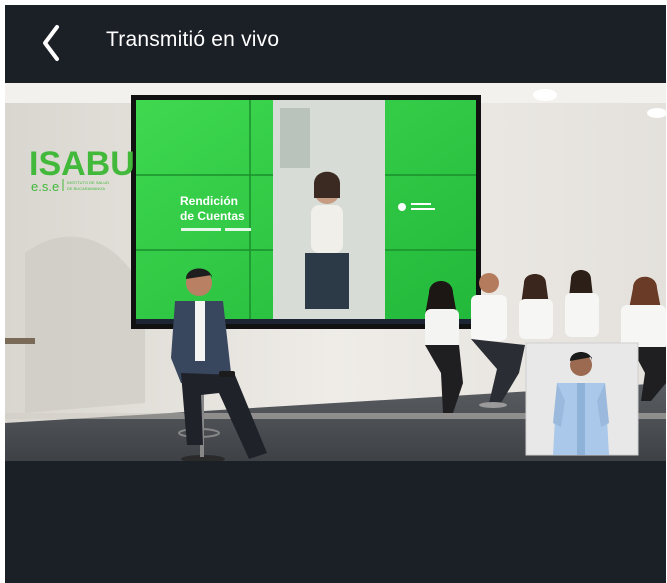 Image resolution: width=667 pixels, height=583 pixels. I want to click on top-bar: Transmitió en vivo, so click(335, 44).